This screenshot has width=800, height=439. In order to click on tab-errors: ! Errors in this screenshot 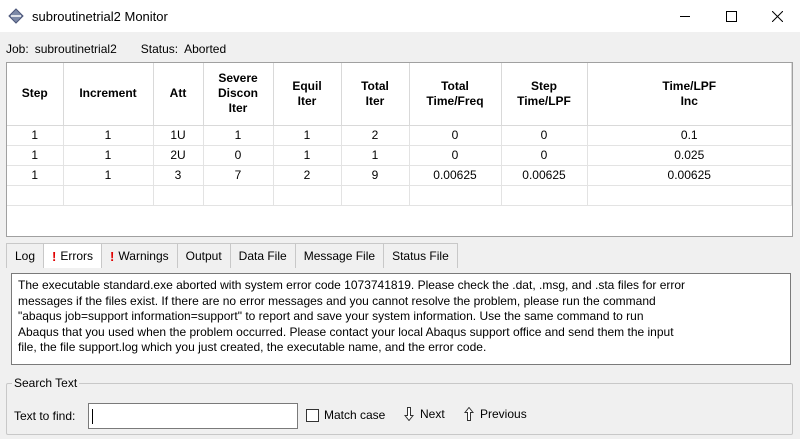, I will do `click(73, 255)`.